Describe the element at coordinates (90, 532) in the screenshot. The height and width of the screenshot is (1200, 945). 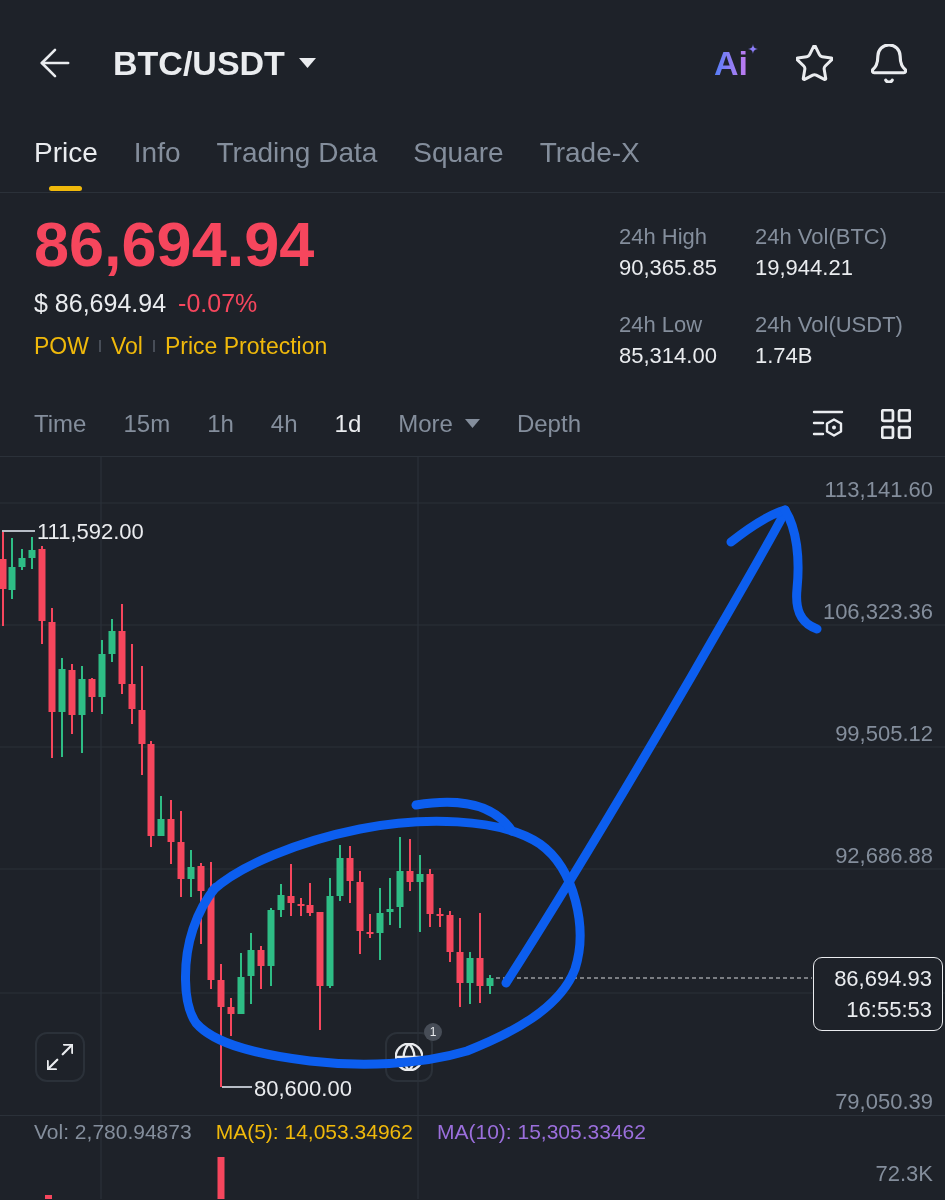
I see `high-price-label: 111,592.00` at that location.